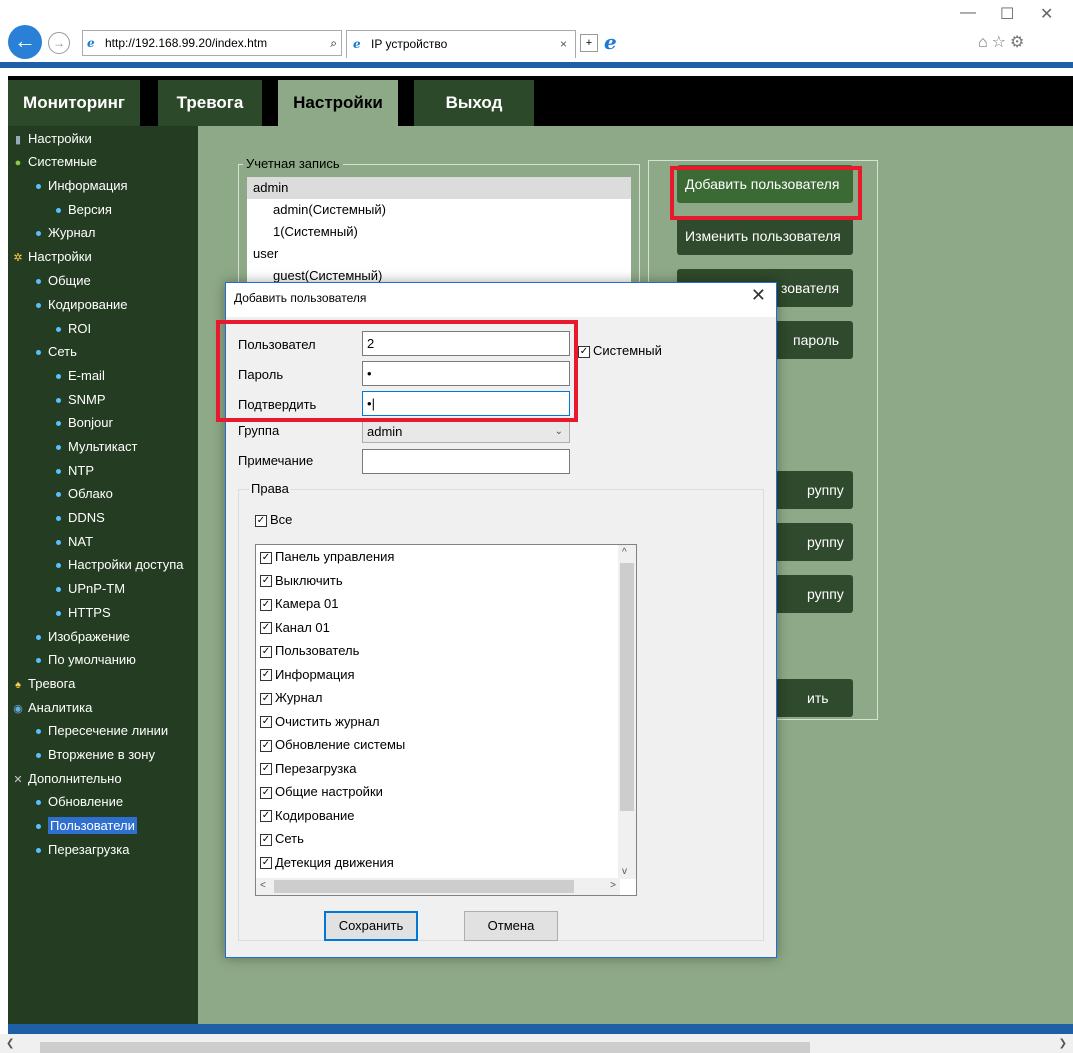 This screenshot has width=1073, height=1053. What do you see at coordinates (56, 518) in the screenshot?
I see `tree-ddns: DDNS` at bounding box center [56, 518].